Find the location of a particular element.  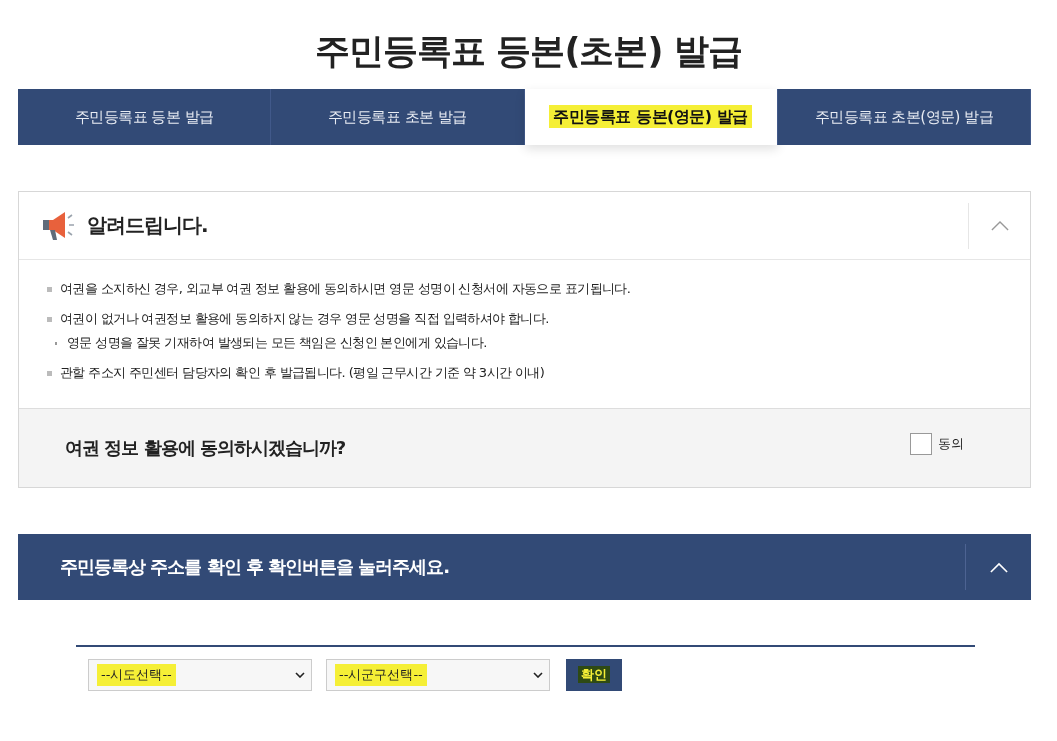

section-title: 주민등록상 주소를 확인 후 확인버튼을 눌러주세요. is located at coordinates (255, 567).